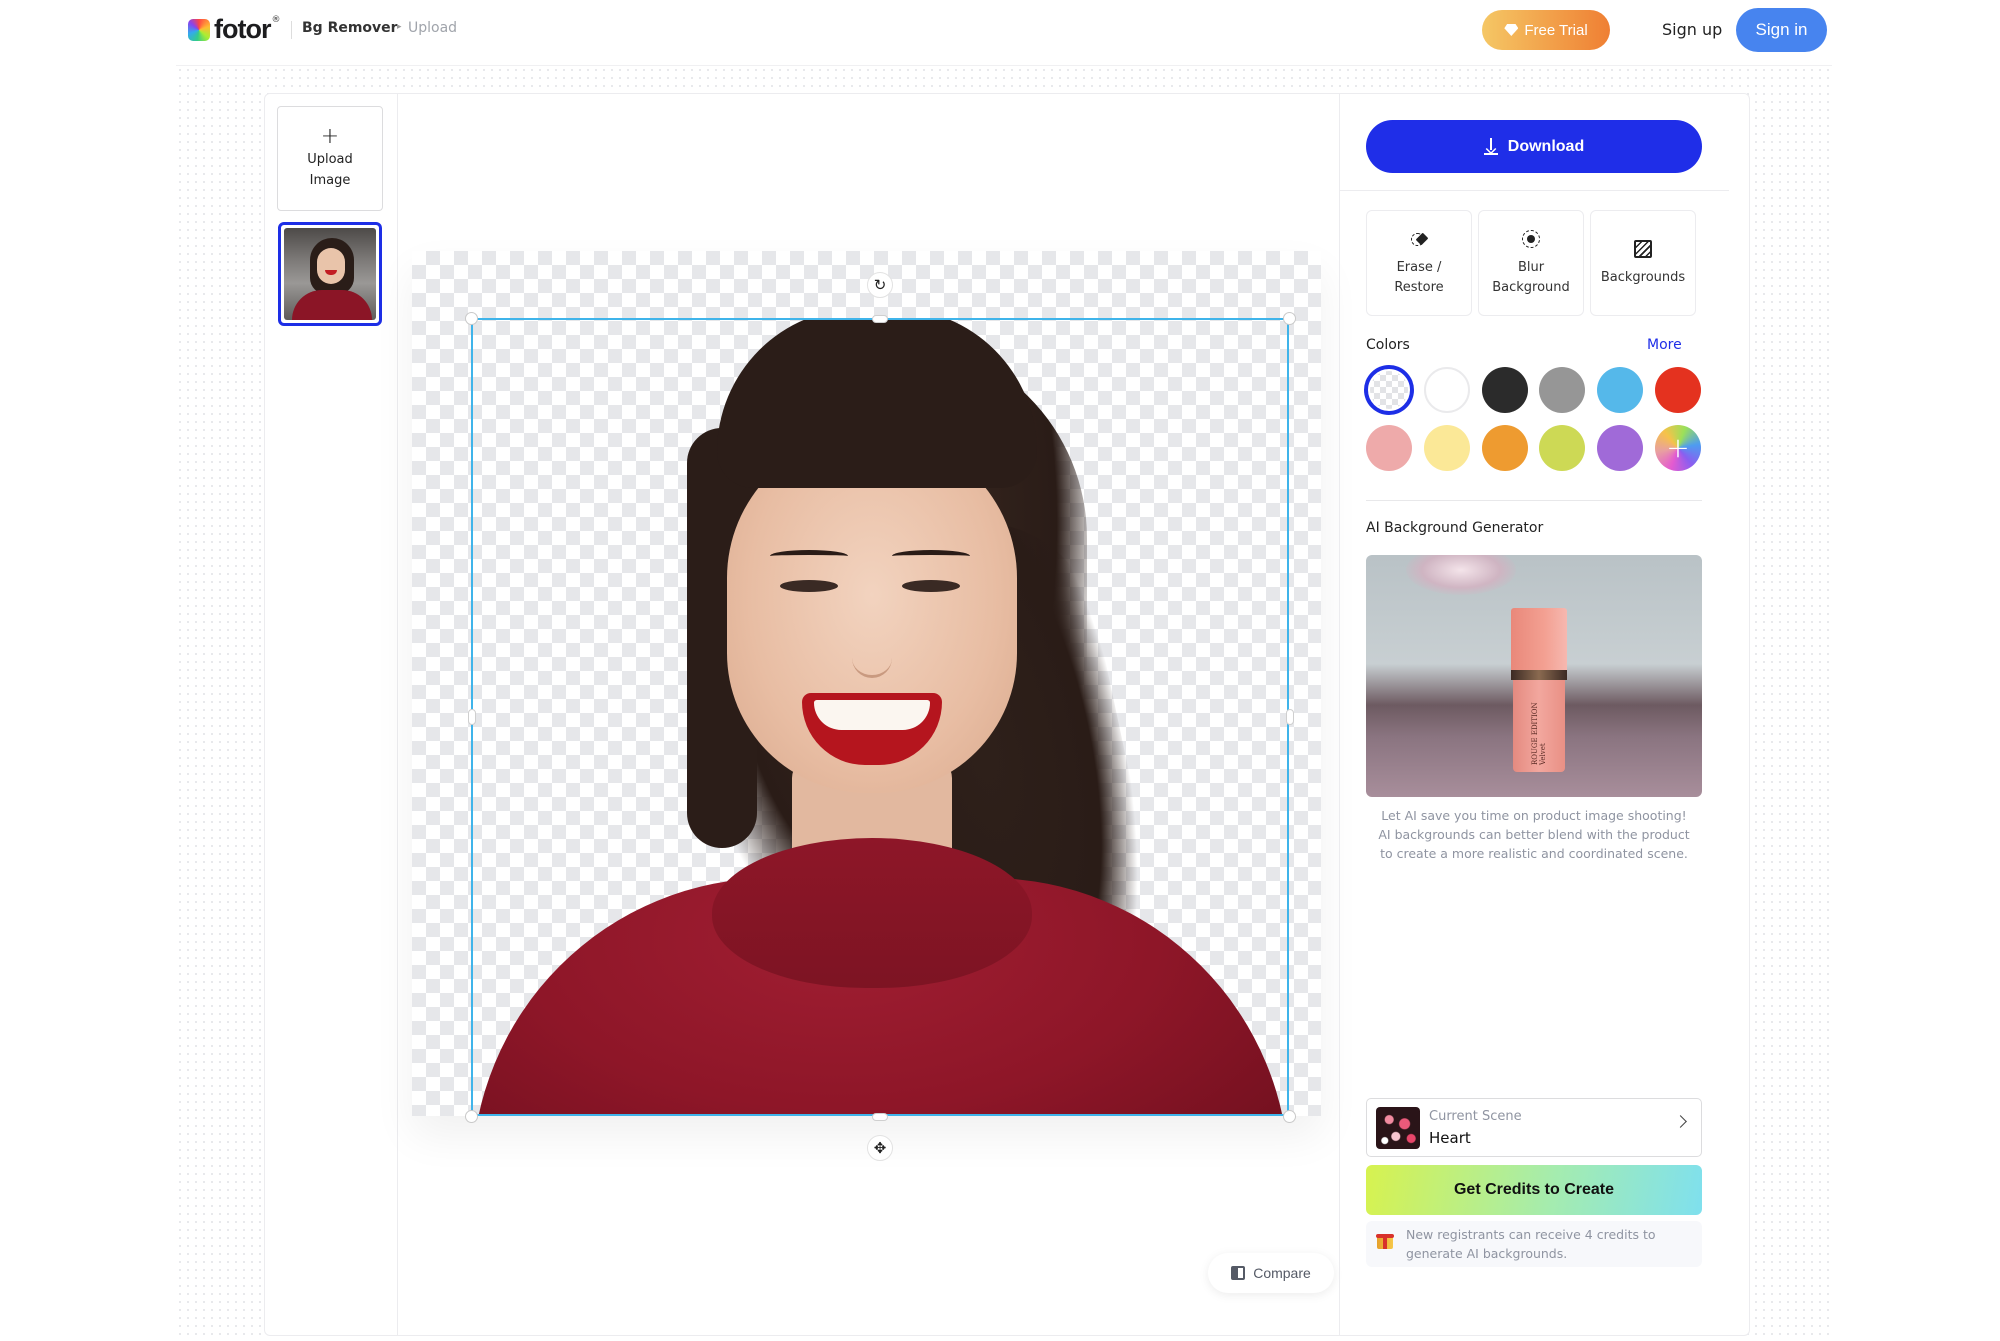 This screenshot has width=2000, height=1341. Describe the element at coordinates (276, 19) in the screenshot. I see `registered-mark: ®` at that location.